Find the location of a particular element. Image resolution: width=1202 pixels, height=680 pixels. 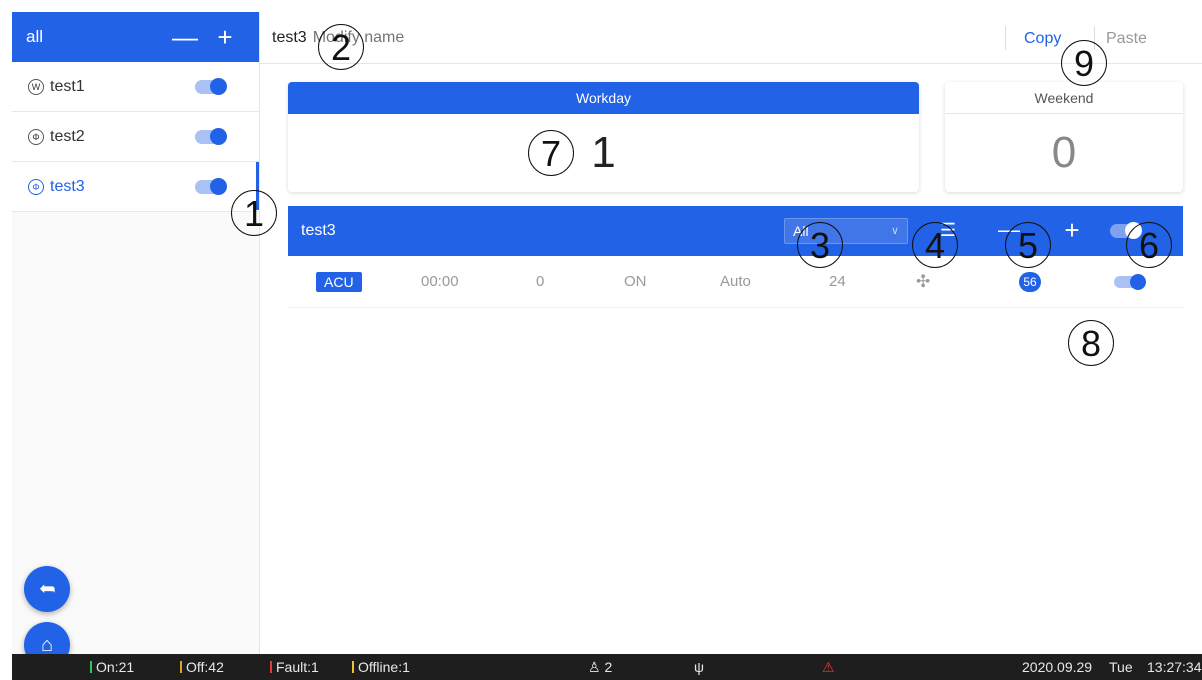

weekend-count: 0 is located at coordinates (1064, 152).